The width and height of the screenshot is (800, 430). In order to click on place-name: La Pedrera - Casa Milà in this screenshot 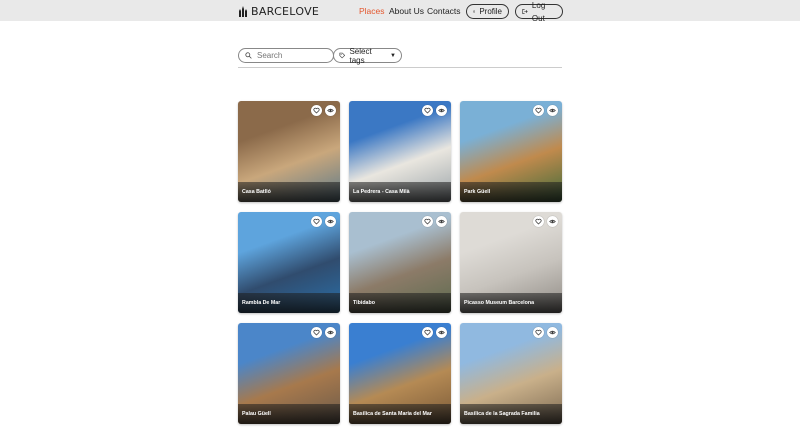, I will do `click(400, 192)`.